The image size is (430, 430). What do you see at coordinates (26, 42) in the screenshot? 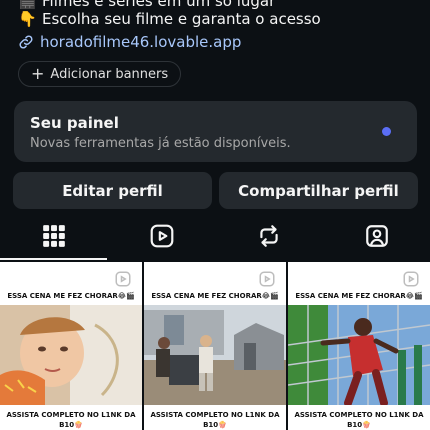
I see `link-icon` at bounding box center [26, 42].